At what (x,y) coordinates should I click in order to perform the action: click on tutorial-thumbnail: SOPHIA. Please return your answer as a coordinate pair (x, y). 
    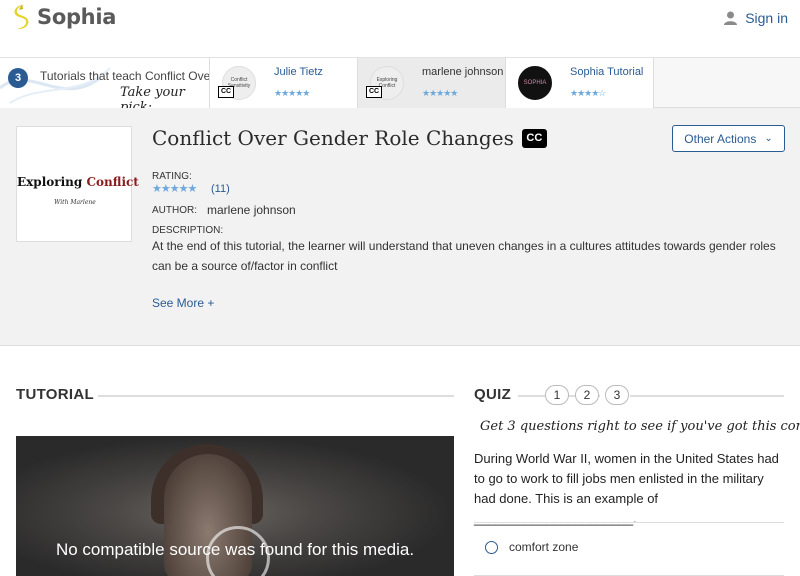
    Looking at the image, I should click on (535, 83).